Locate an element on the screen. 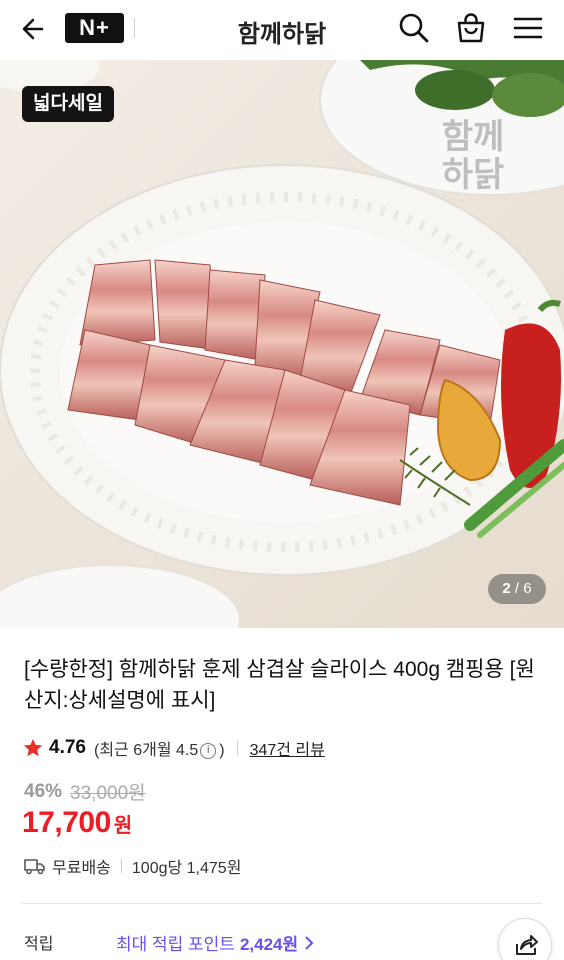 The height and width of the screenshot is (960, 564). menu-icon is located at coordinates (528, 28).